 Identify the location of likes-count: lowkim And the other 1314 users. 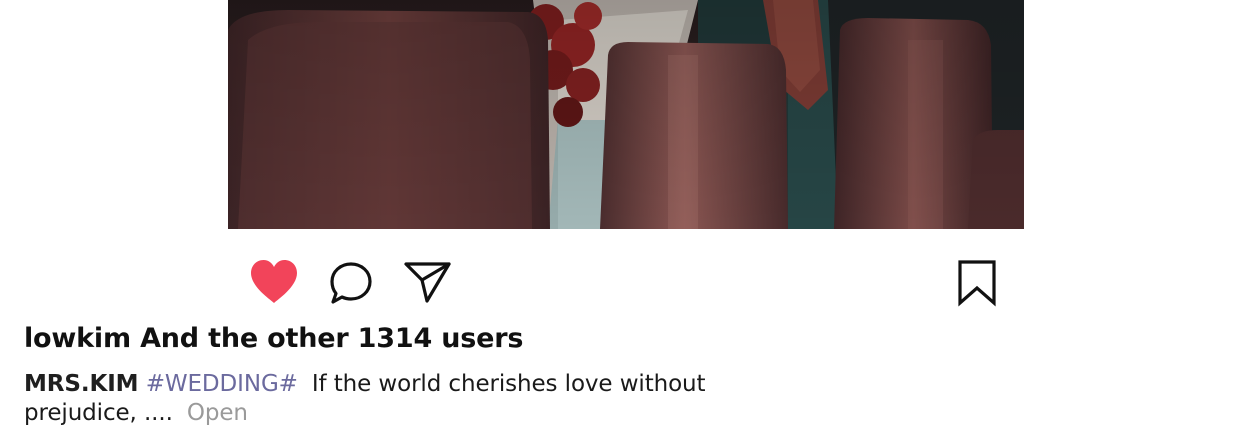
(273, 338).